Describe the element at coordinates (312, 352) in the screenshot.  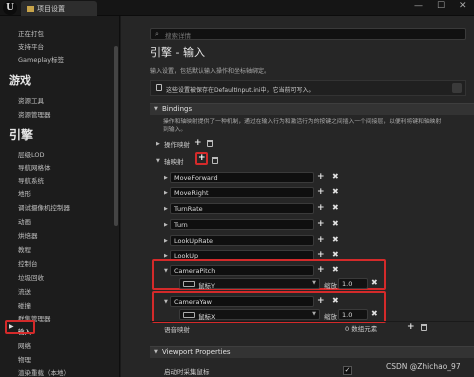
I see `viewport-section-header: ▼ Viewport Properties` at that location.